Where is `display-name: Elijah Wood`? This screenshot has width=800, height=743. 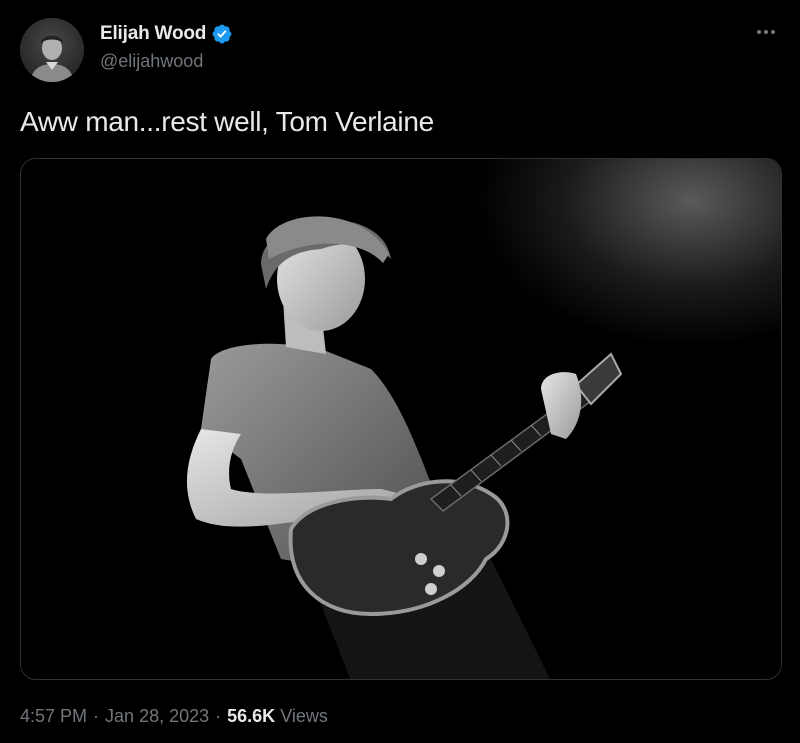 display-name: Elijah Wood is located at coordinates (153, 34).